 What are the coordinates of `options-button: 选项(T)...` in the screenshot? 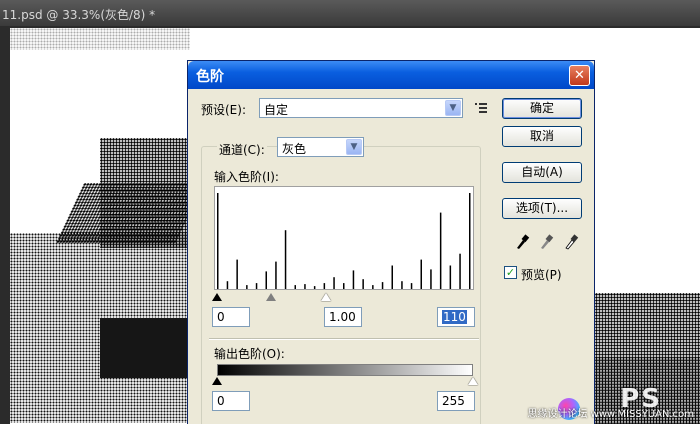 It's located at (542, 208).